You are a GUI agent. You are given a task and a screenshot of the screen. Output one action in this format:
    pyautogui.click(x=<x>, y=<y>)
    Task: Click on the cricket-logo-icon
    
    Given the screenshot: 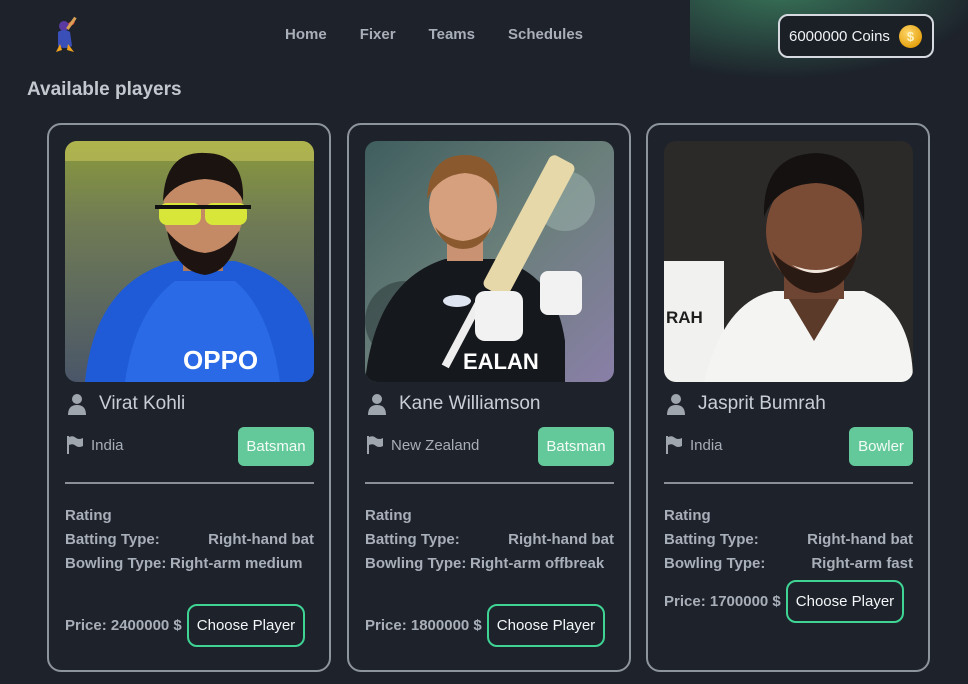 What is the action you would take?
    pyautogui.click(x=65, y=34)
    